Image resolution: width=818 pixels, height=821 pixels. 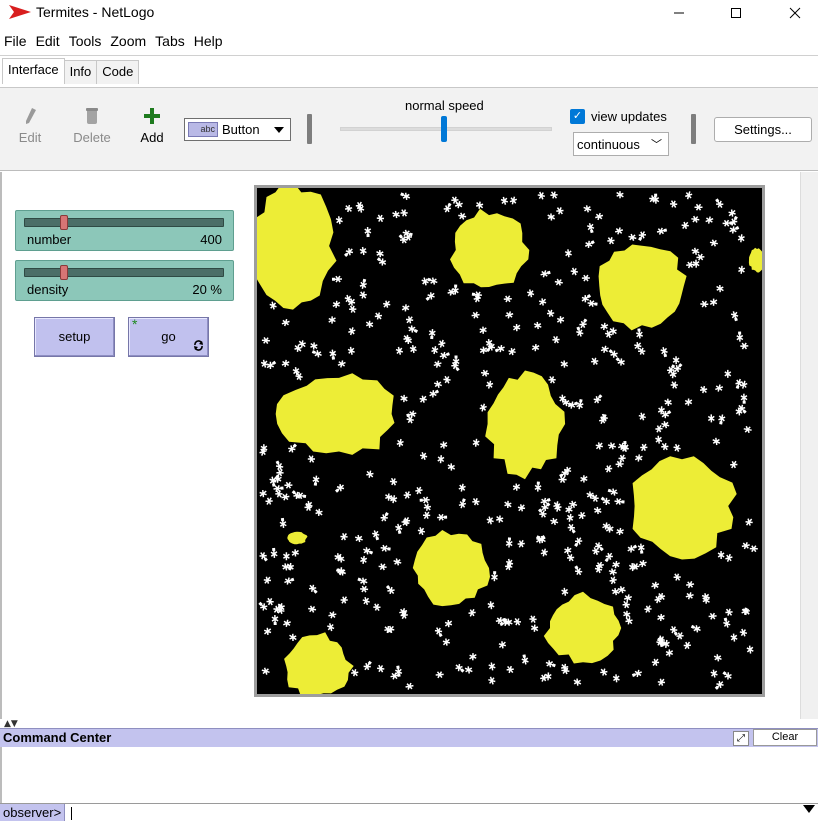 What do you see at coordinates (785, 737) in the screenshot?
I see `clear-button: Clear` at bounding box center [785, 737].